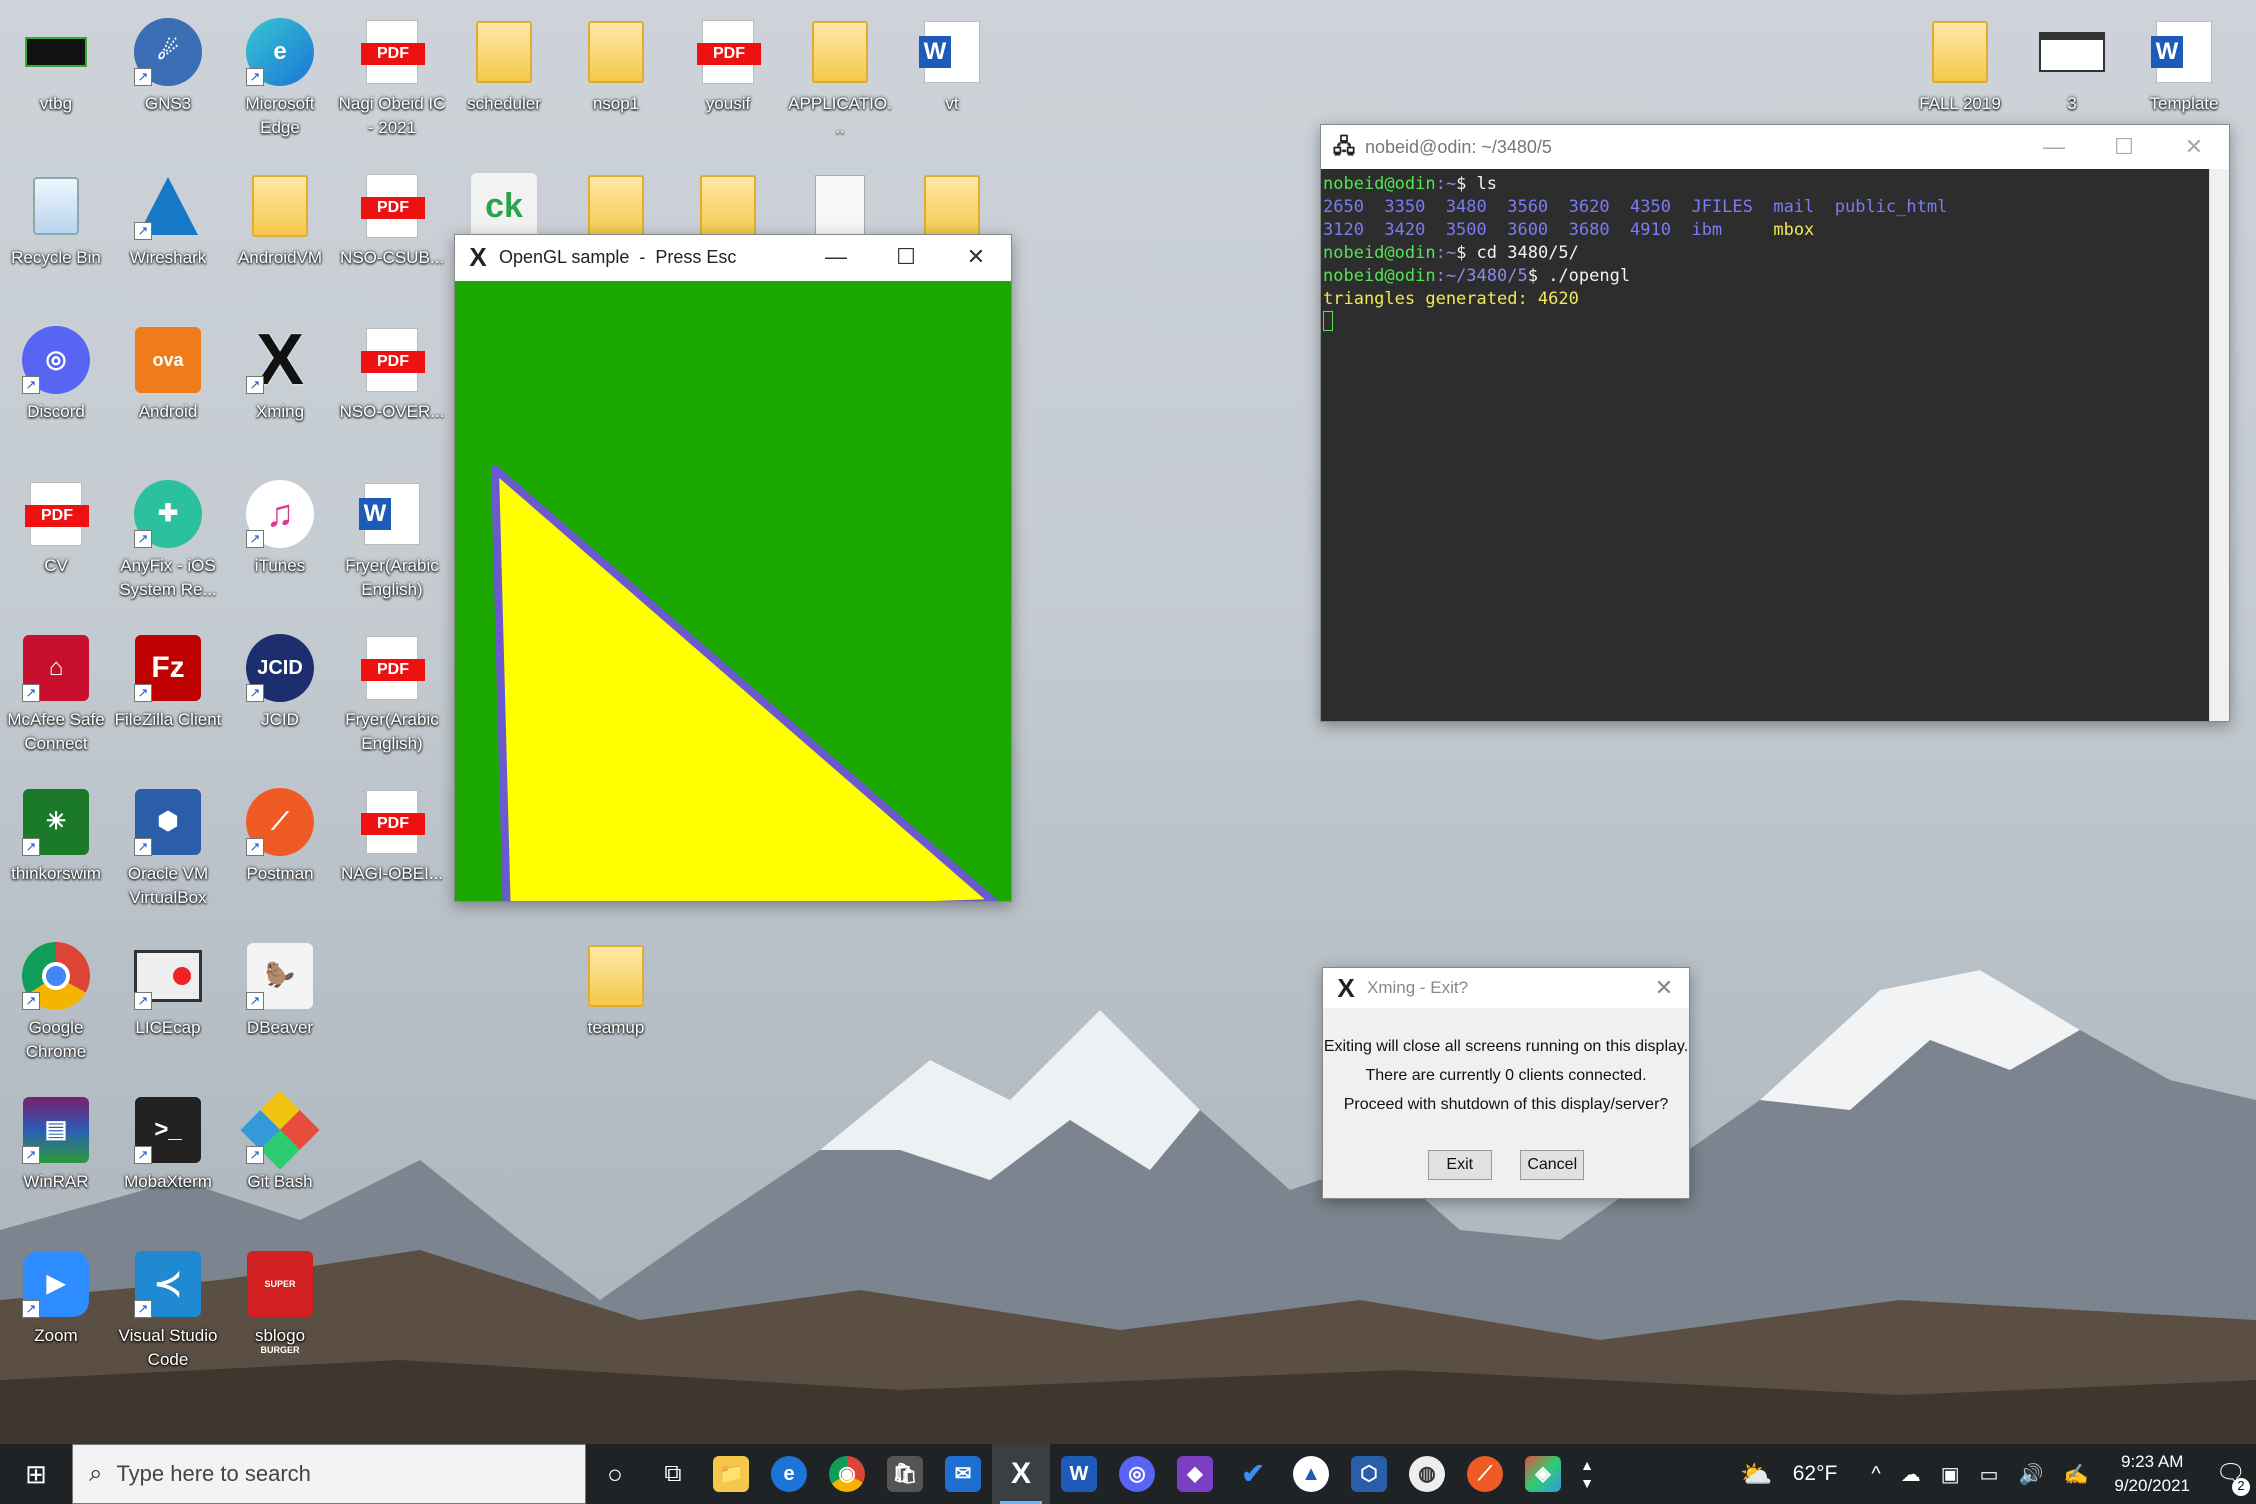 The image size is (2256, 1504). What do you see at coordinates (2075, 1474) in the screenshot?
I see `pen-icon: ✍` at bounding box center [2075, 1474].